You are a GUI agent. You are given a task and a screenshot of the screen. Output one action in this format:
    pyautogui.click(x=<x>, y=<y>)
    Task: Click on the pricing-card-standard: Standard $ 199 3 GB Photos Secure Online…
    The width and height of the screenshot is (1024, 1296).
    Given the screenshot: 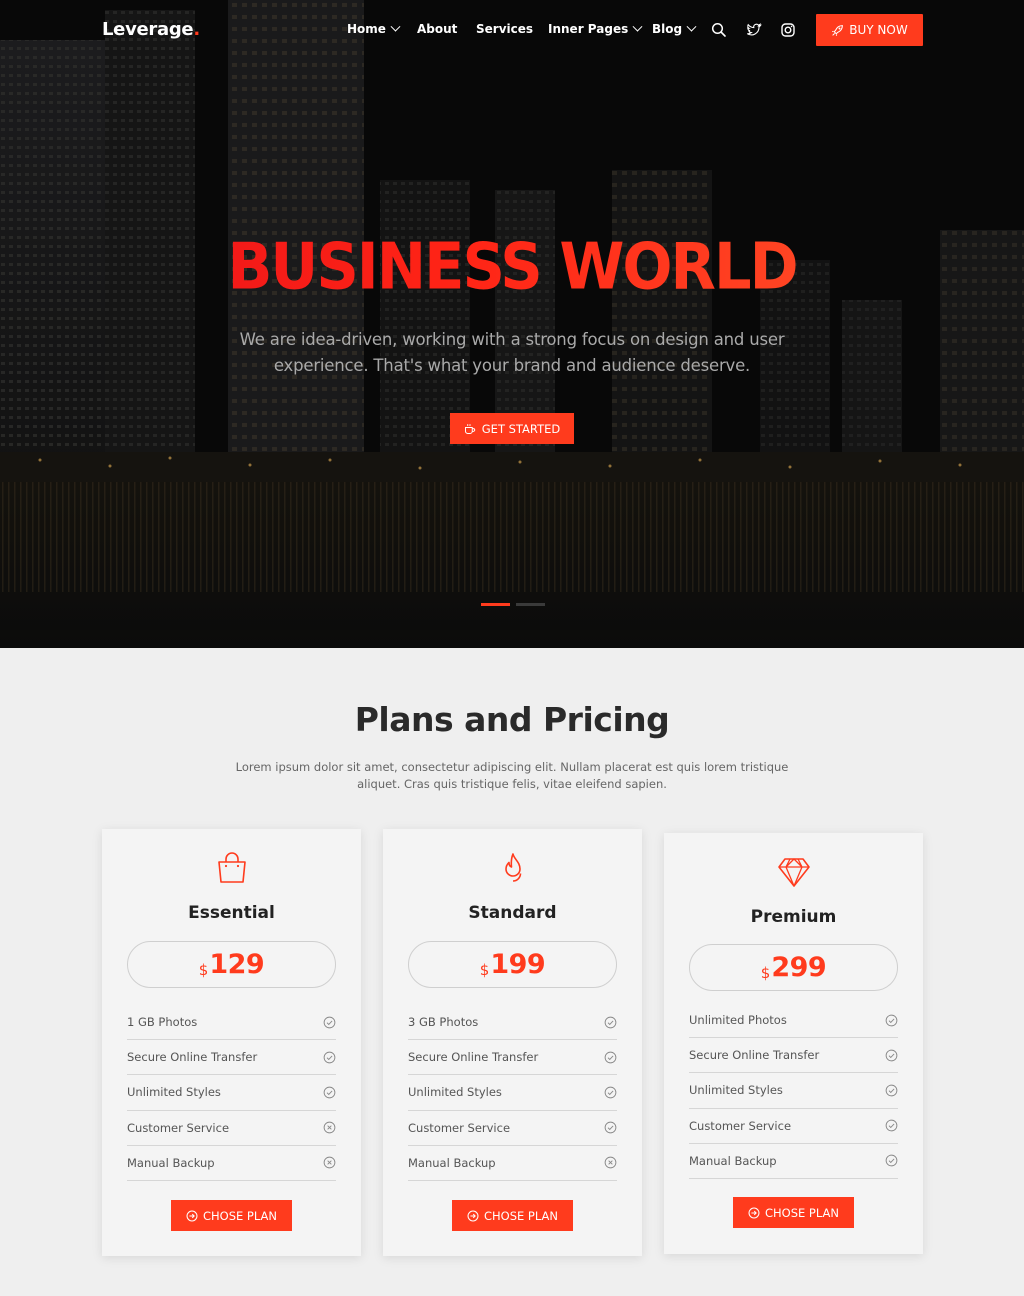 What is the action you would take?
    pyautogui.click(x=512, y=1042)
    